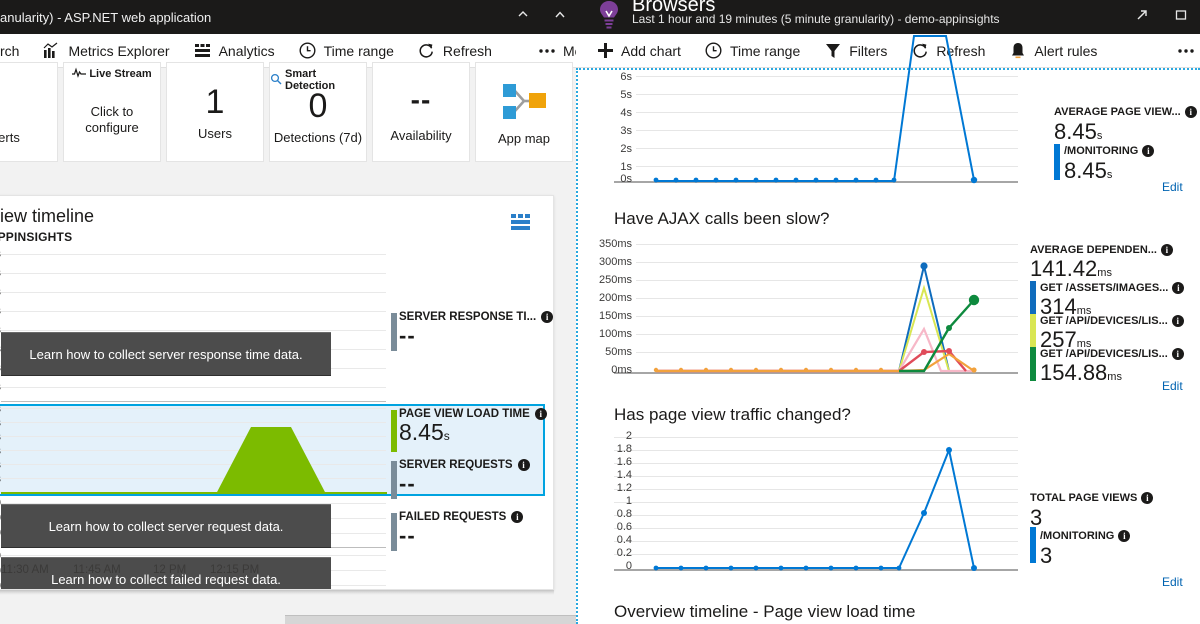  What do you see at coordinates (626, 149) in the screenshot?
I see `y-tick: 2s` at bounding box center [626, 149].